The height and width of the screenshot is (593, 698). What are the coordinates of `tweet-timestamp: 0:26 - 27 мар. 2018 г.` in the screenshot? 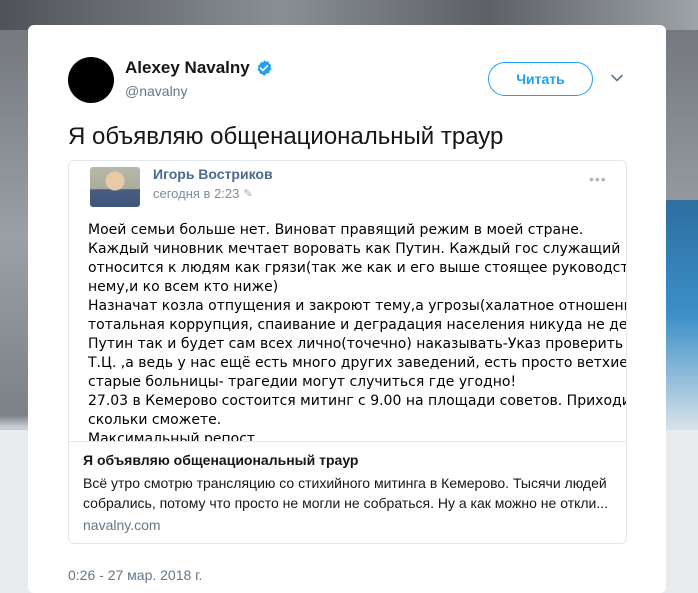 It's located at (135, 575).